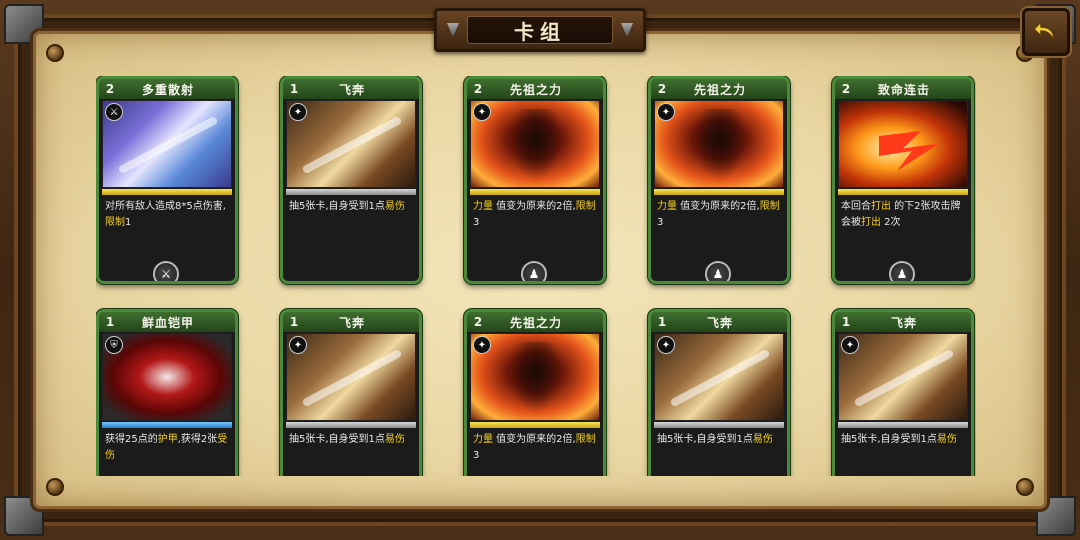 This screenshot has width=1080, height=540. Describe the element at coordinates (909, 151) in the screenshot. I see `art-bolt` at that location.